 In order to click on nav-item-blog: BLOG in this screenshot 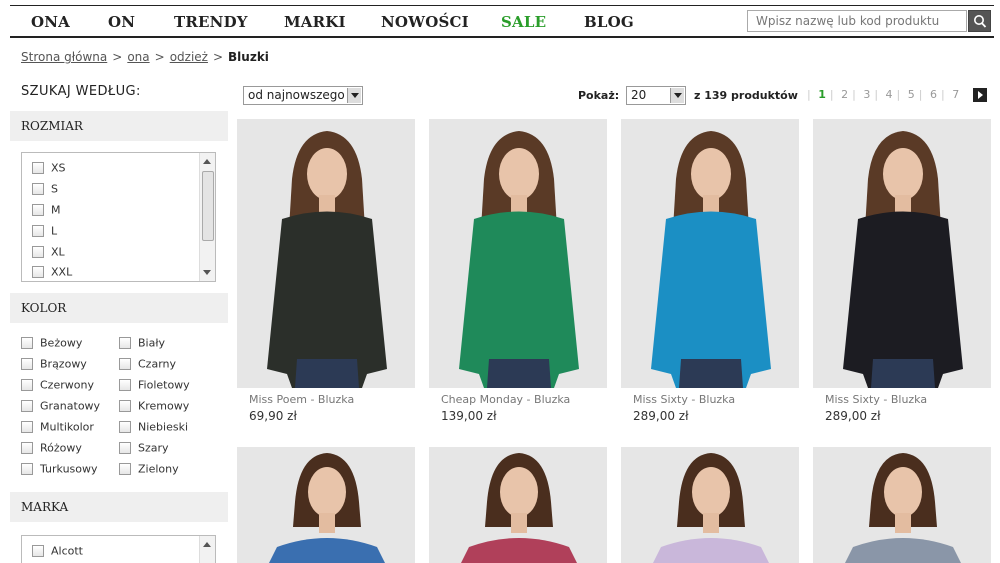, I will do `click(609, 22)`.